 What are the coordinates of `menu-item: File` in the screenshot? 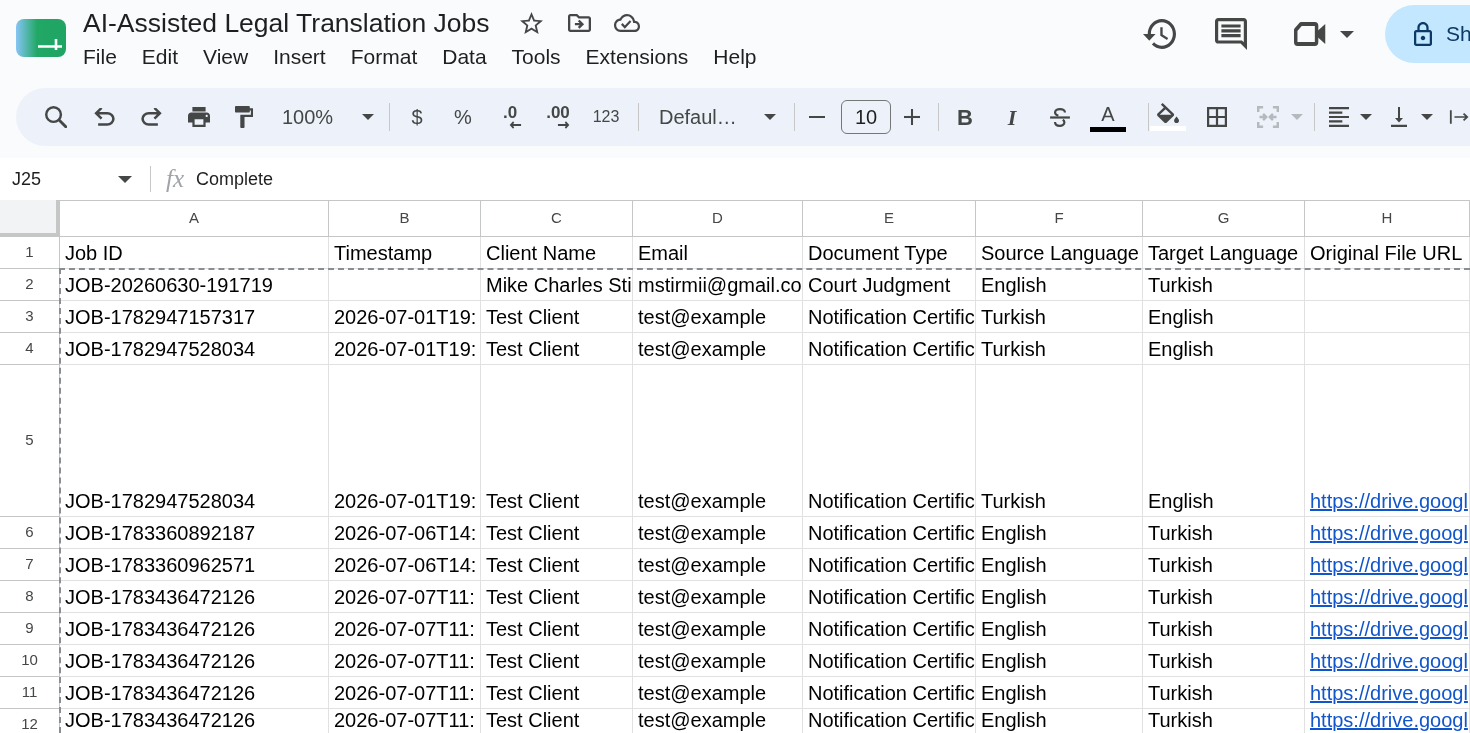 It's located at (100, 57).